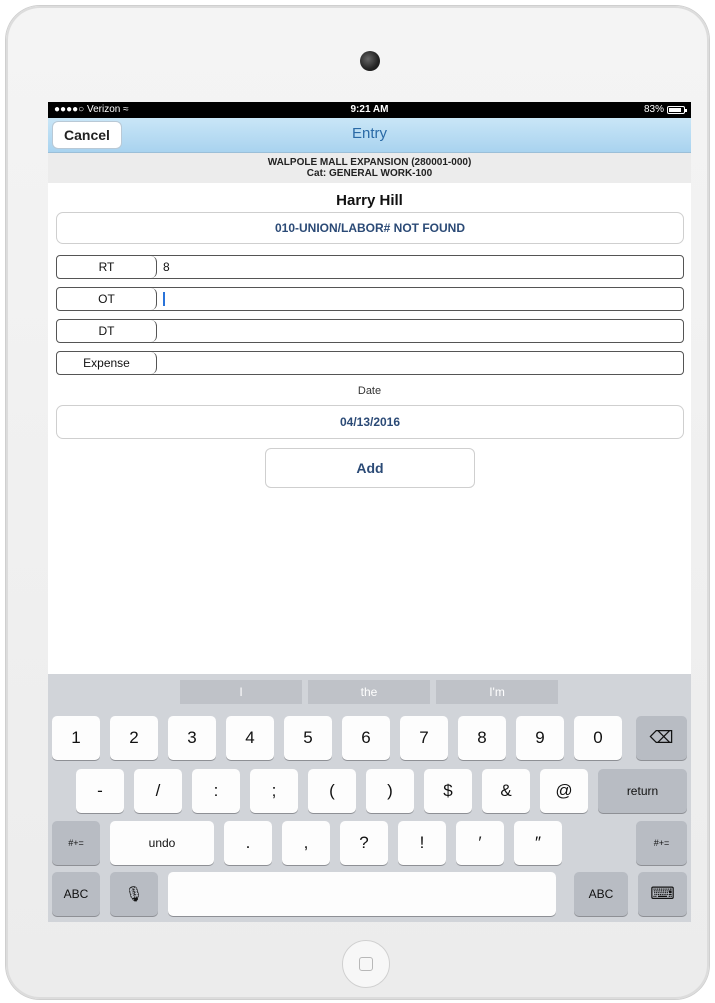 This screenshot has height=1003, width=715. What do you see at coordinates (107, 331) in the screenshot?
I see `dt-label: DT` at bounding box center [107, 331].